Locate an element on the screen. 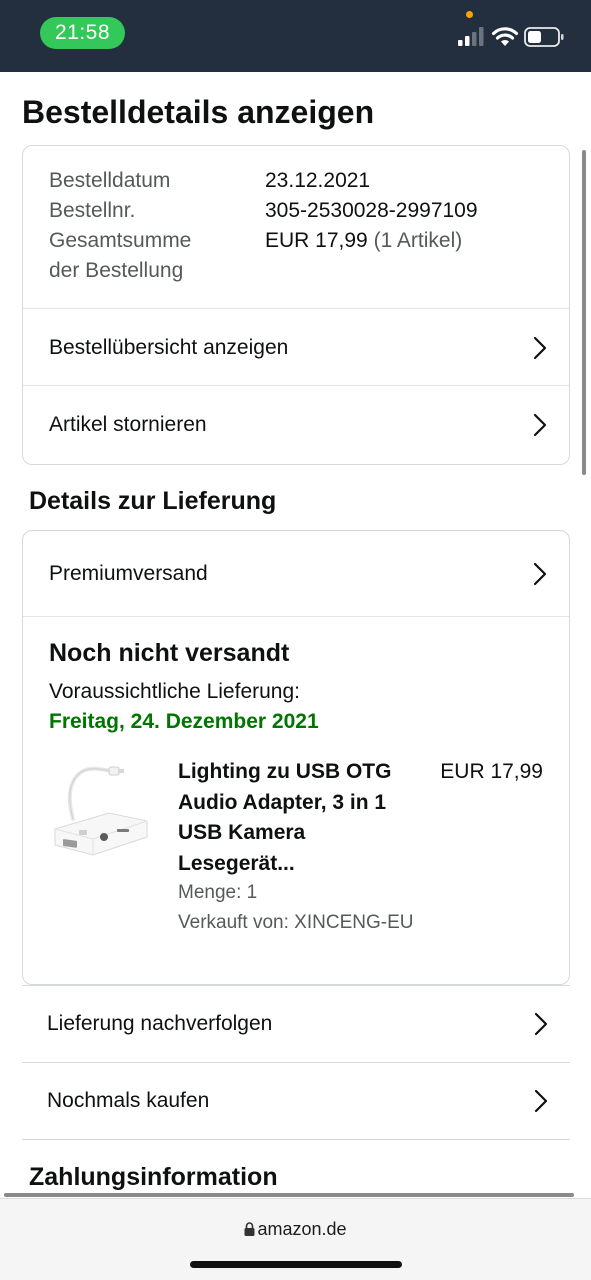 The image size is (591, 1280). buy-again-label: Nochmals kaufen is located at coordinates (128, 1100).